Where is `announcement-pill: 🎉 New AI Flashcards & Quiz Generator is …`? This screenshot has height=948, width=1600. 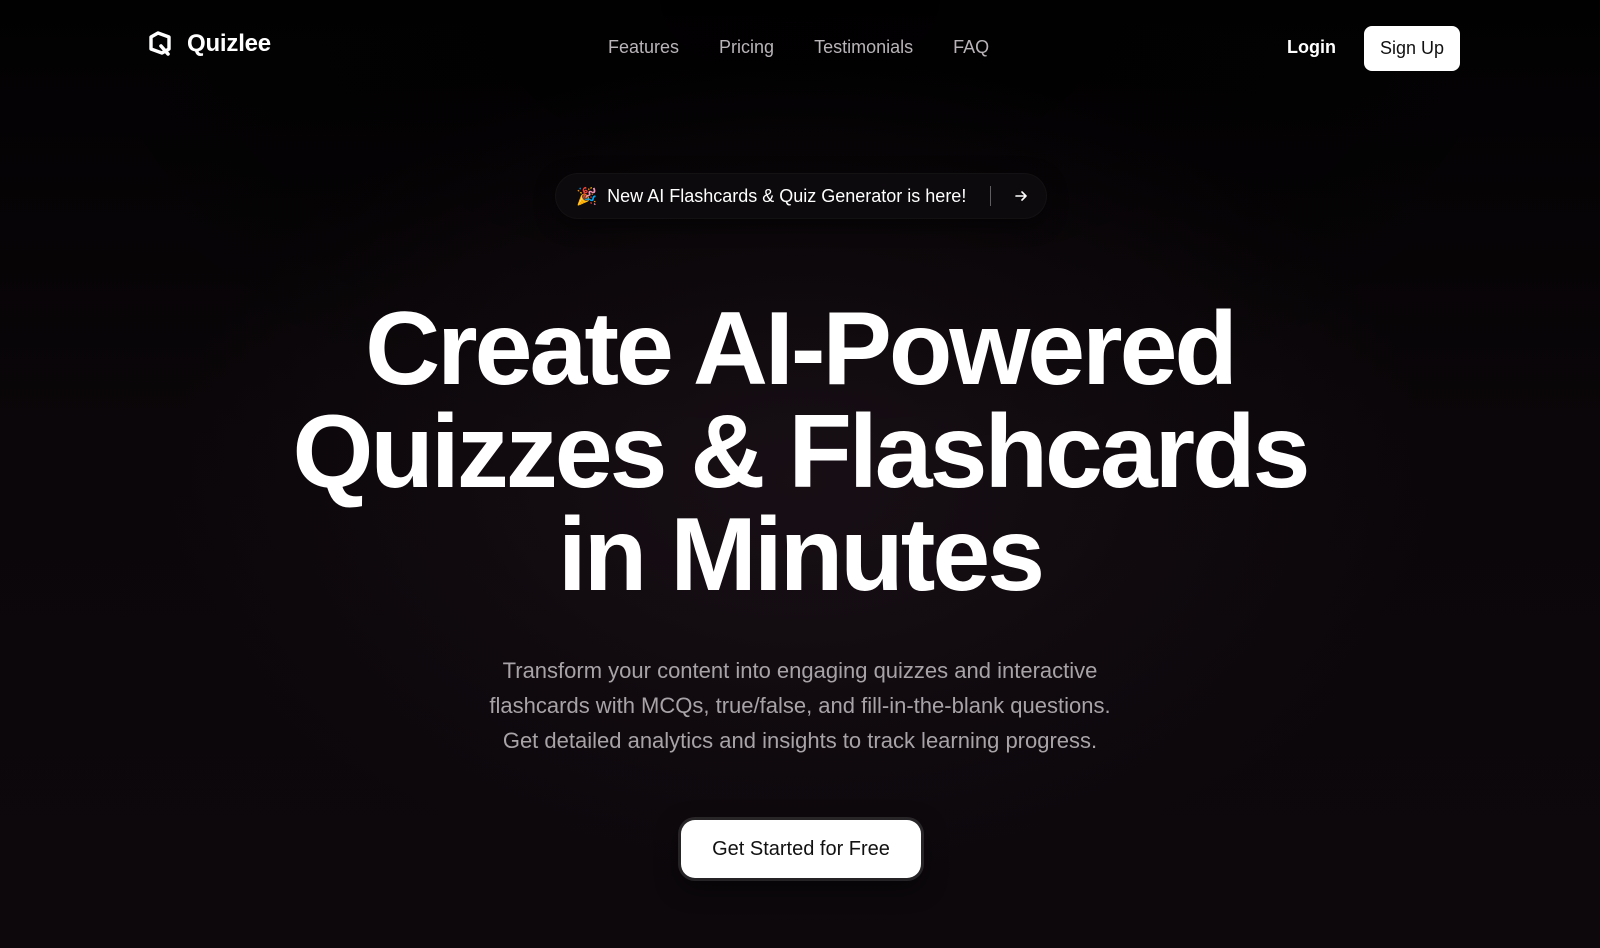
announcement-pill: 🎉 New AI Flashcards & Quiz Generator is … is located at coordinates (801, 196).